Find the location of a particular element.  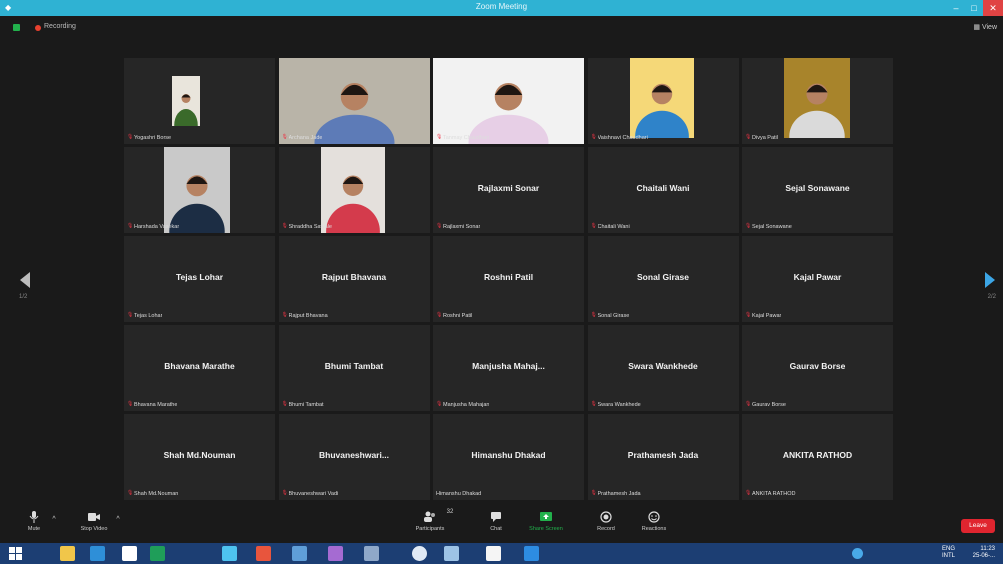

window-controls: – □ ✕ is located at coordinates (975, 8).